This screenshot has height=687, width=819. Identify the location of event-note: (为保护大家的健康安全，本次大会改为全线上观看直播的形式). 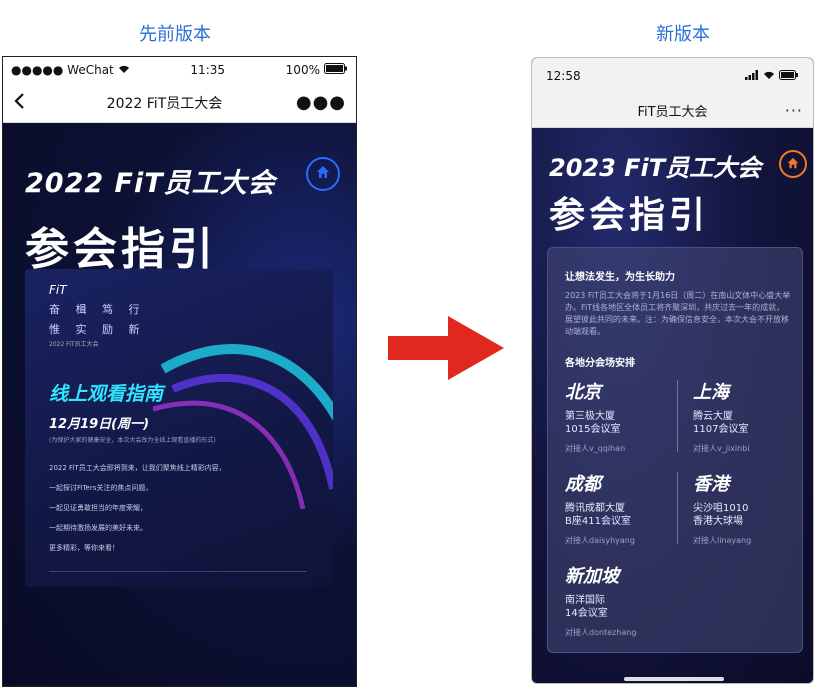
(132, 440).